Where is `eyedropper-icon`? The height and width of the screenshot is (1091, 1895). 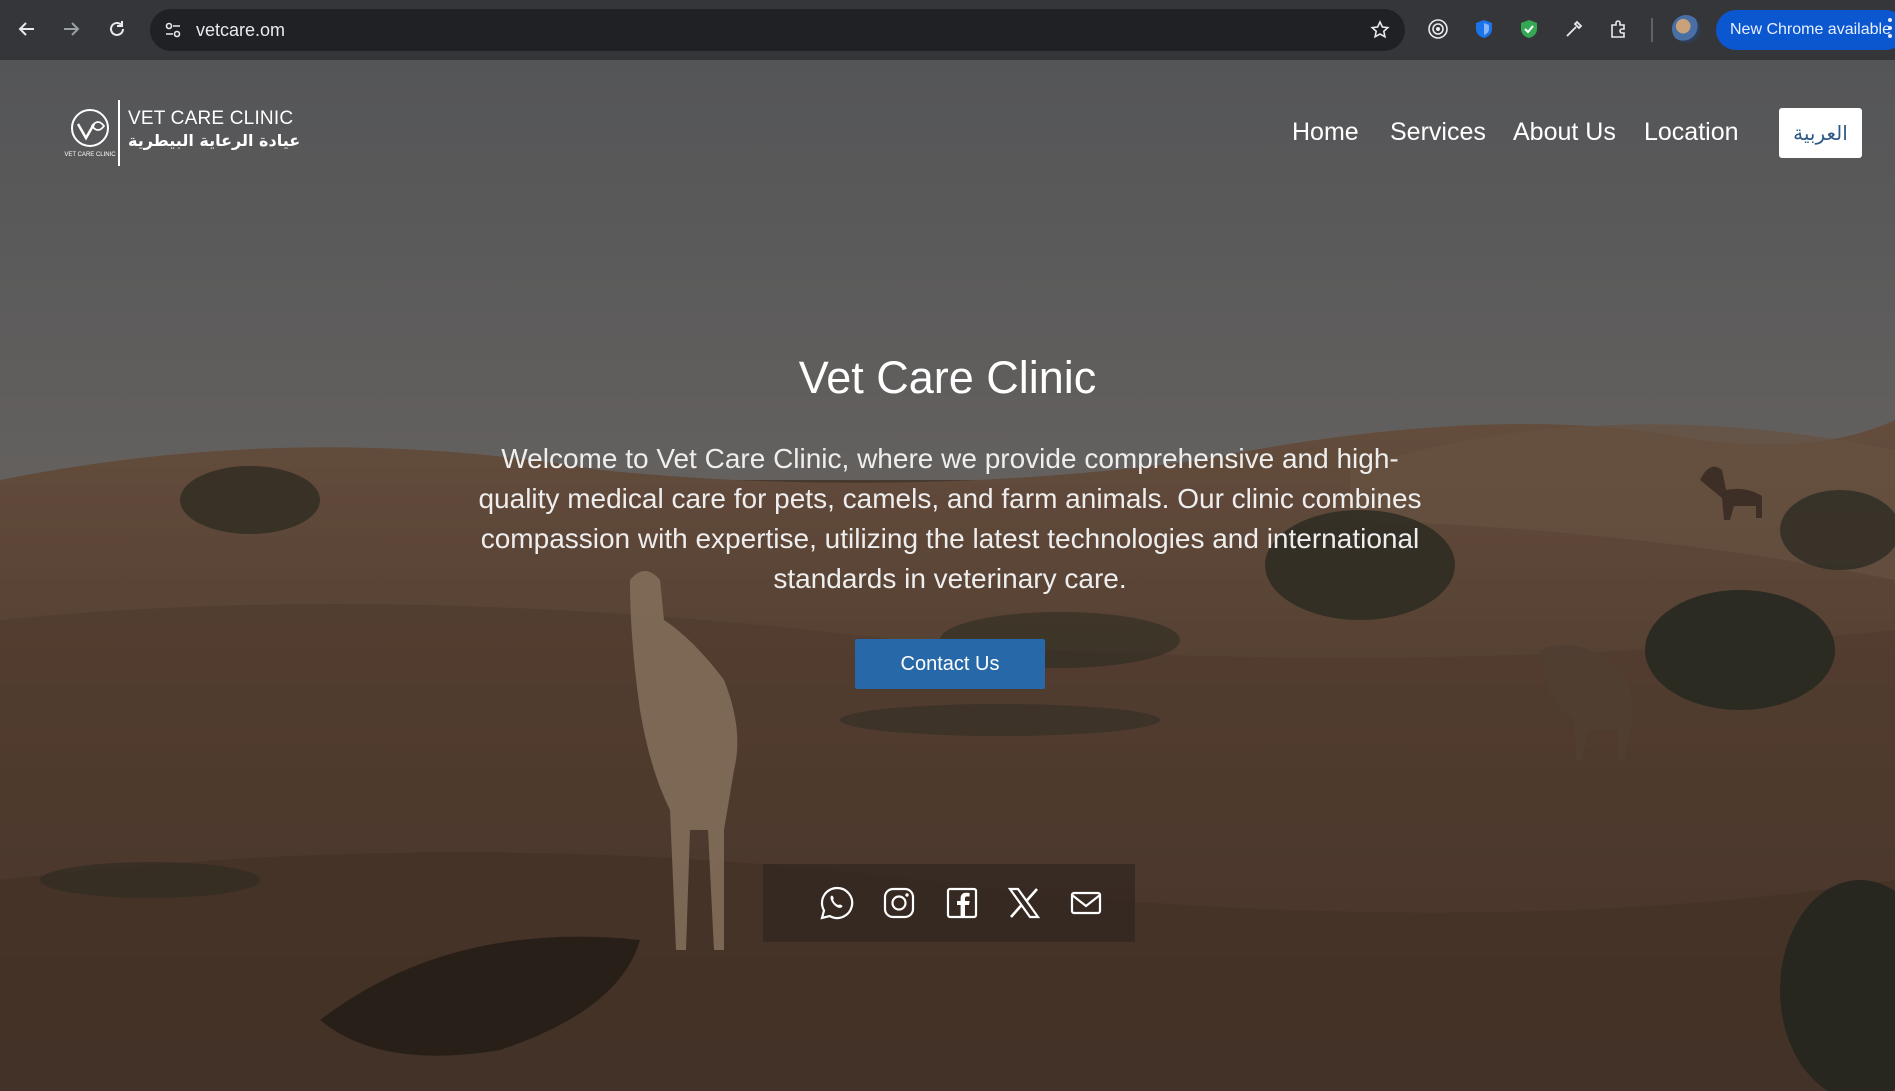
eyedropper-icon is located at coordinates (1574, 29).